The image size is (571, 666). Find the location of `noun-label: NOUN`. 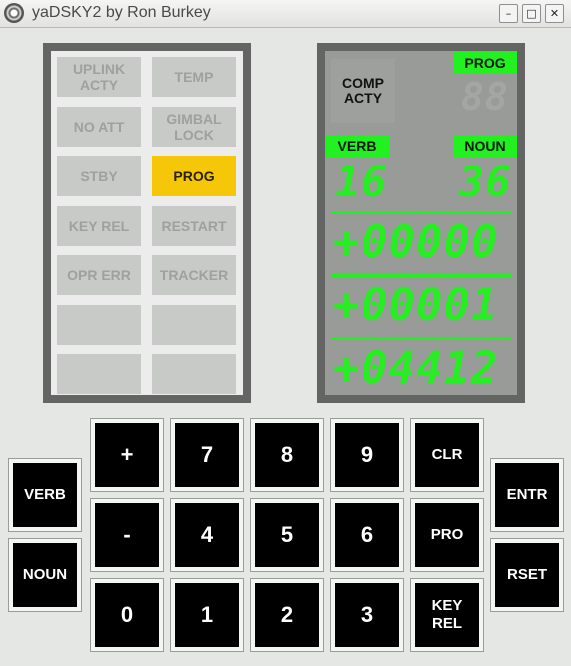

noun-label: NOUN is located at coordinates (485, 146).